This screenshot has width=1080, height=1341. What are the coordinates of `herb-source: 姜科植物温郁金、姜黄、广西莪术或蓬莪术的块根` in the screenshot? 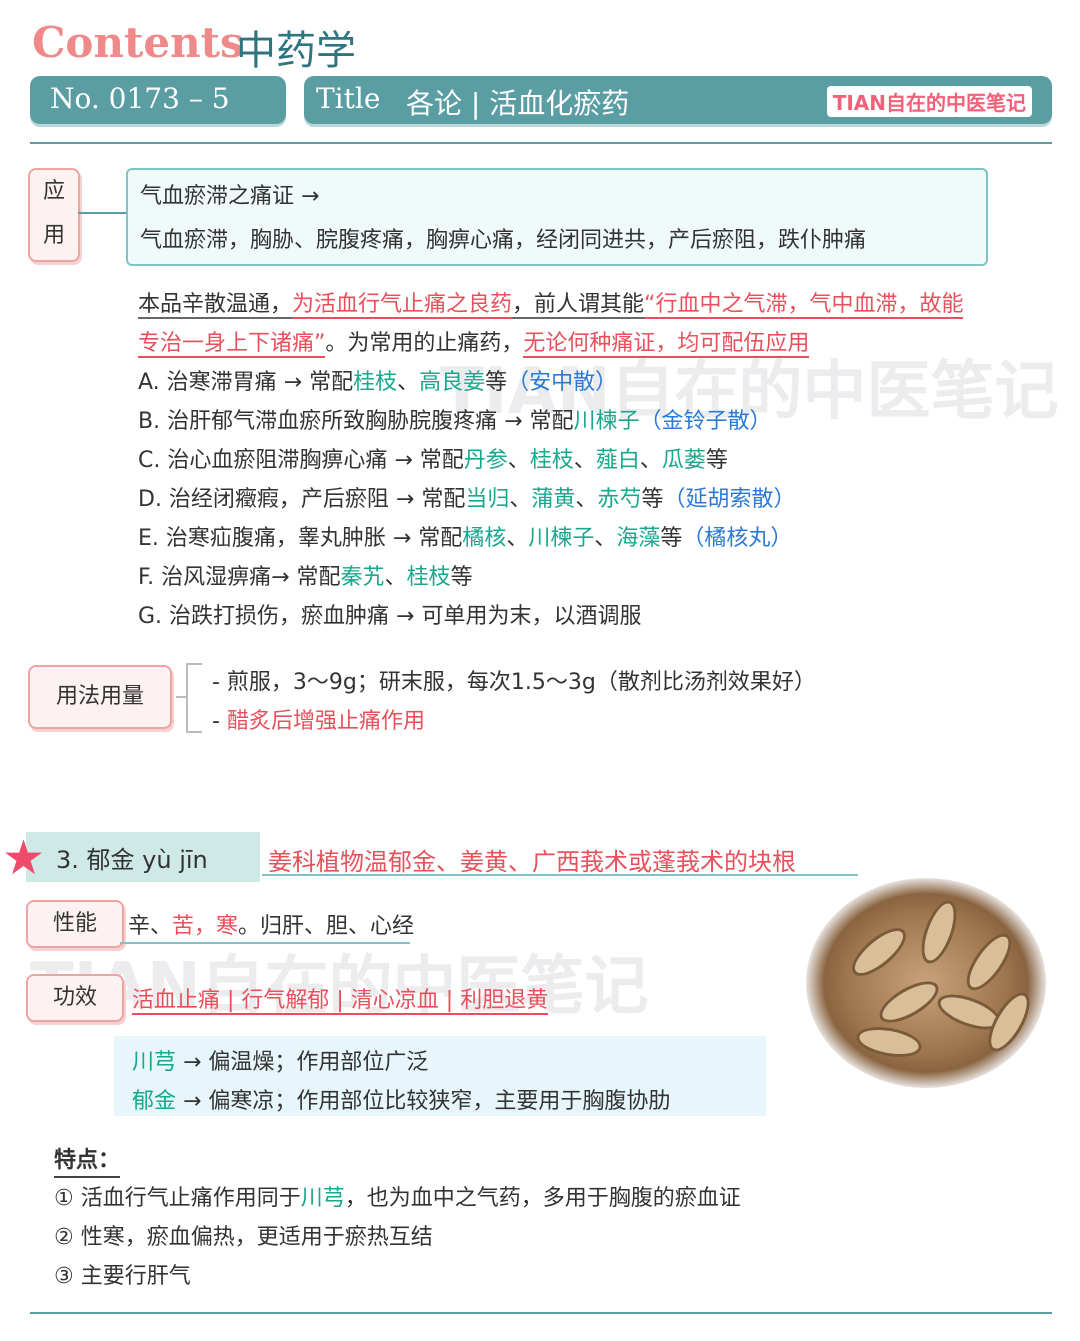 It's located at (532, 862).